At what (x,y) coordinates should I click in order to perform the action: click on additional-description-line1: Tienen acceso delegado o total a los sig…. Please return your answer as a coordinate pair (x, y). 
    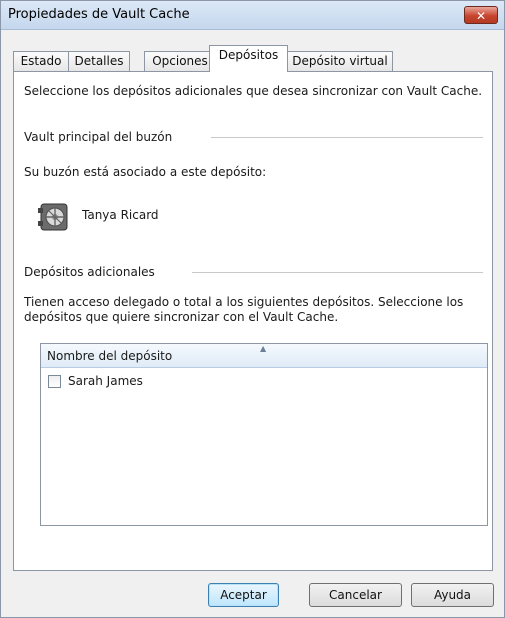
    Looking at the image, I should click on (244, 302).